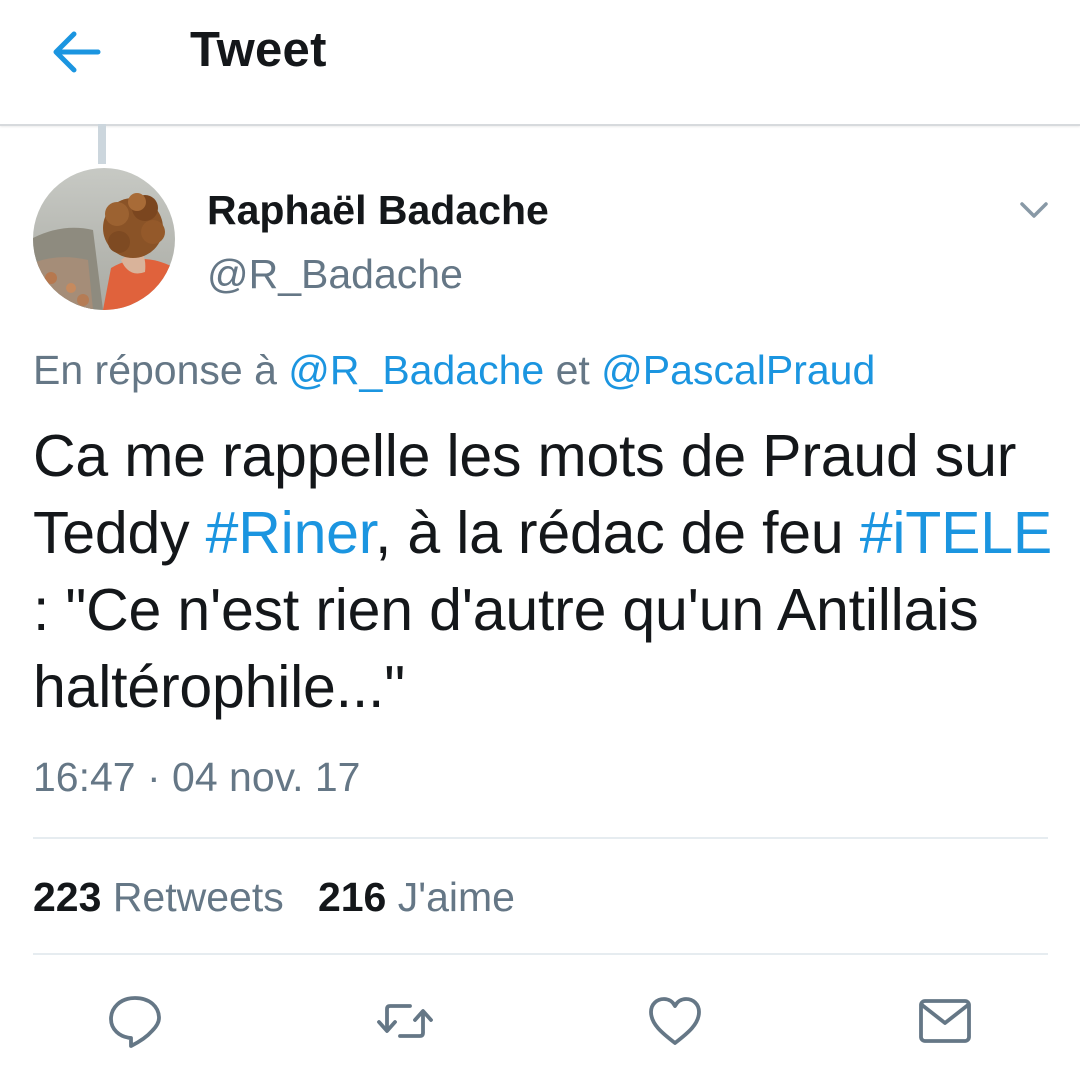 This screenshot has height=1079, width=1080. I want to click on top-app-bar: Tweet, so click(540, 63).